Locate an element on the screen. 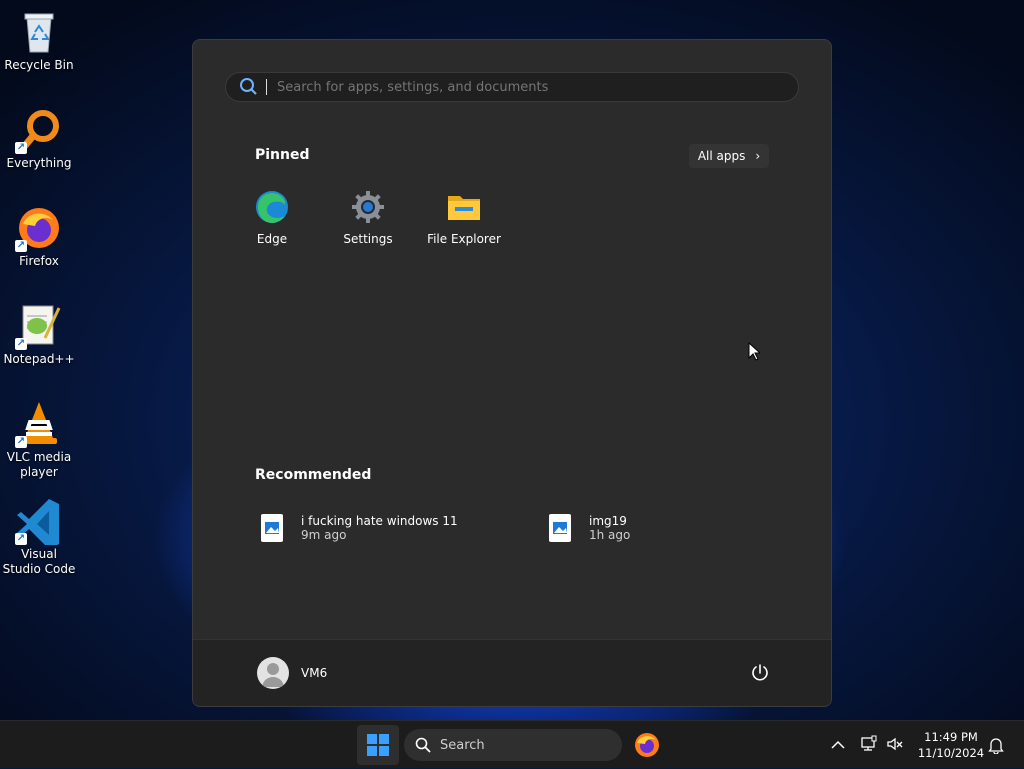  clock-date: 11/10/2024 is located at coordinates (951, 753).